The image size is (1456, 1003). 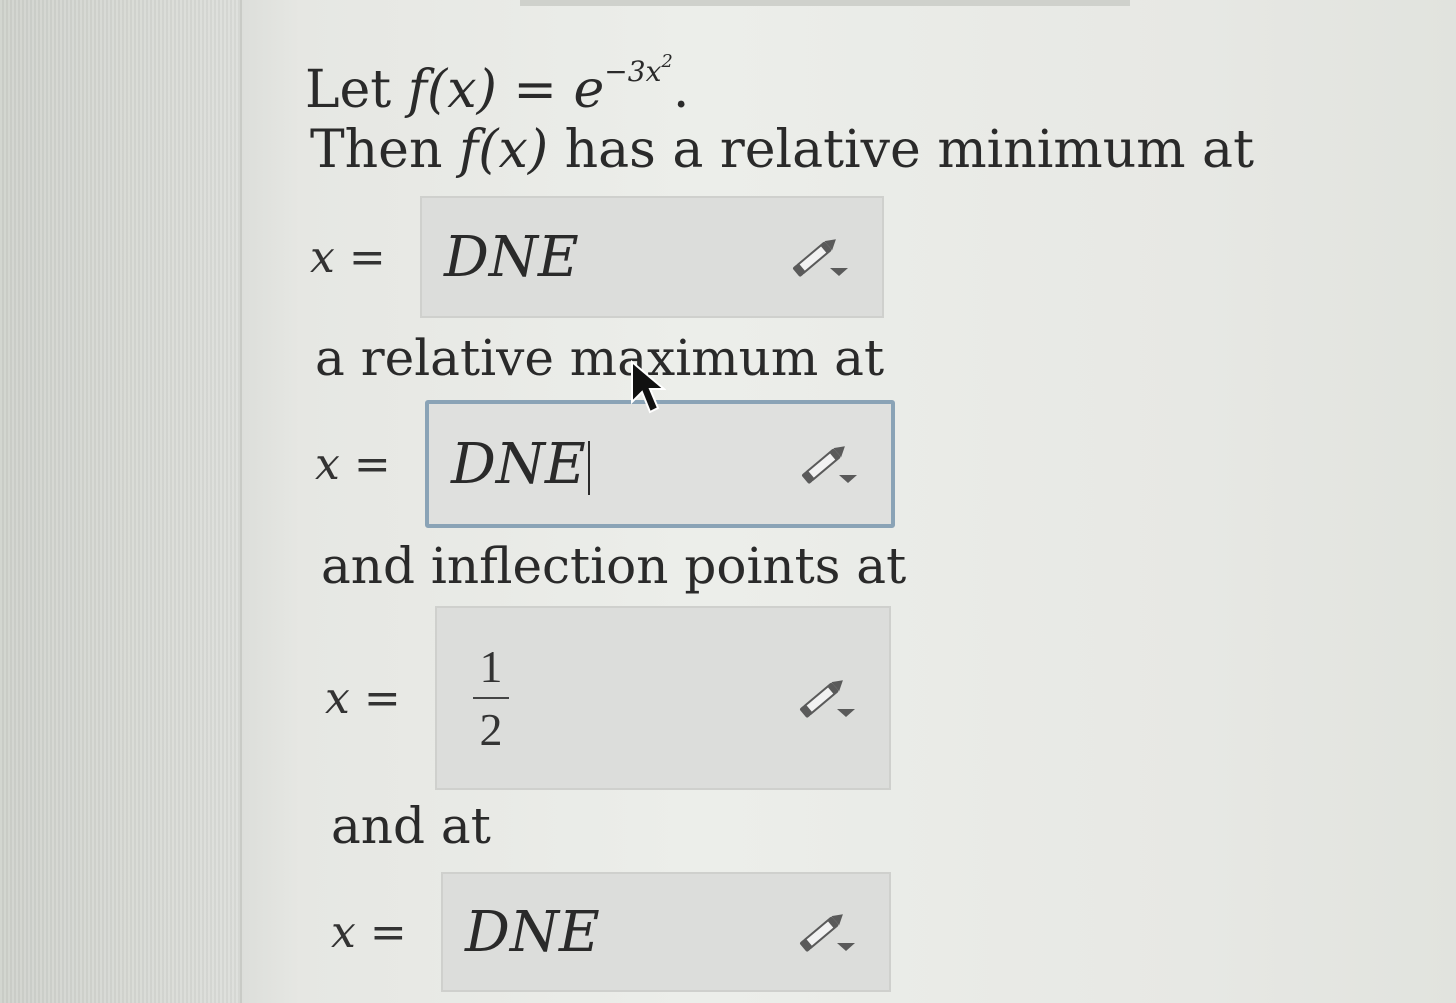 What do you see at coordinates (588, 468) in the screenshot?
I see `text-caret` at bounding box center [588, 468].